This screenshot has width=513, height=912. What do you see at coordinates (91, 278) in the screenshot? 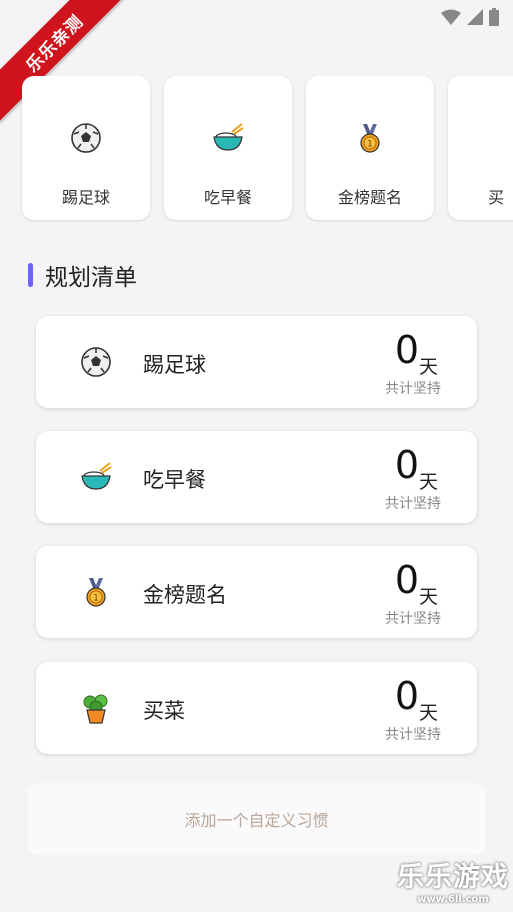
I see `section-title-text: 规划清单` at bounding box center [91, 278].